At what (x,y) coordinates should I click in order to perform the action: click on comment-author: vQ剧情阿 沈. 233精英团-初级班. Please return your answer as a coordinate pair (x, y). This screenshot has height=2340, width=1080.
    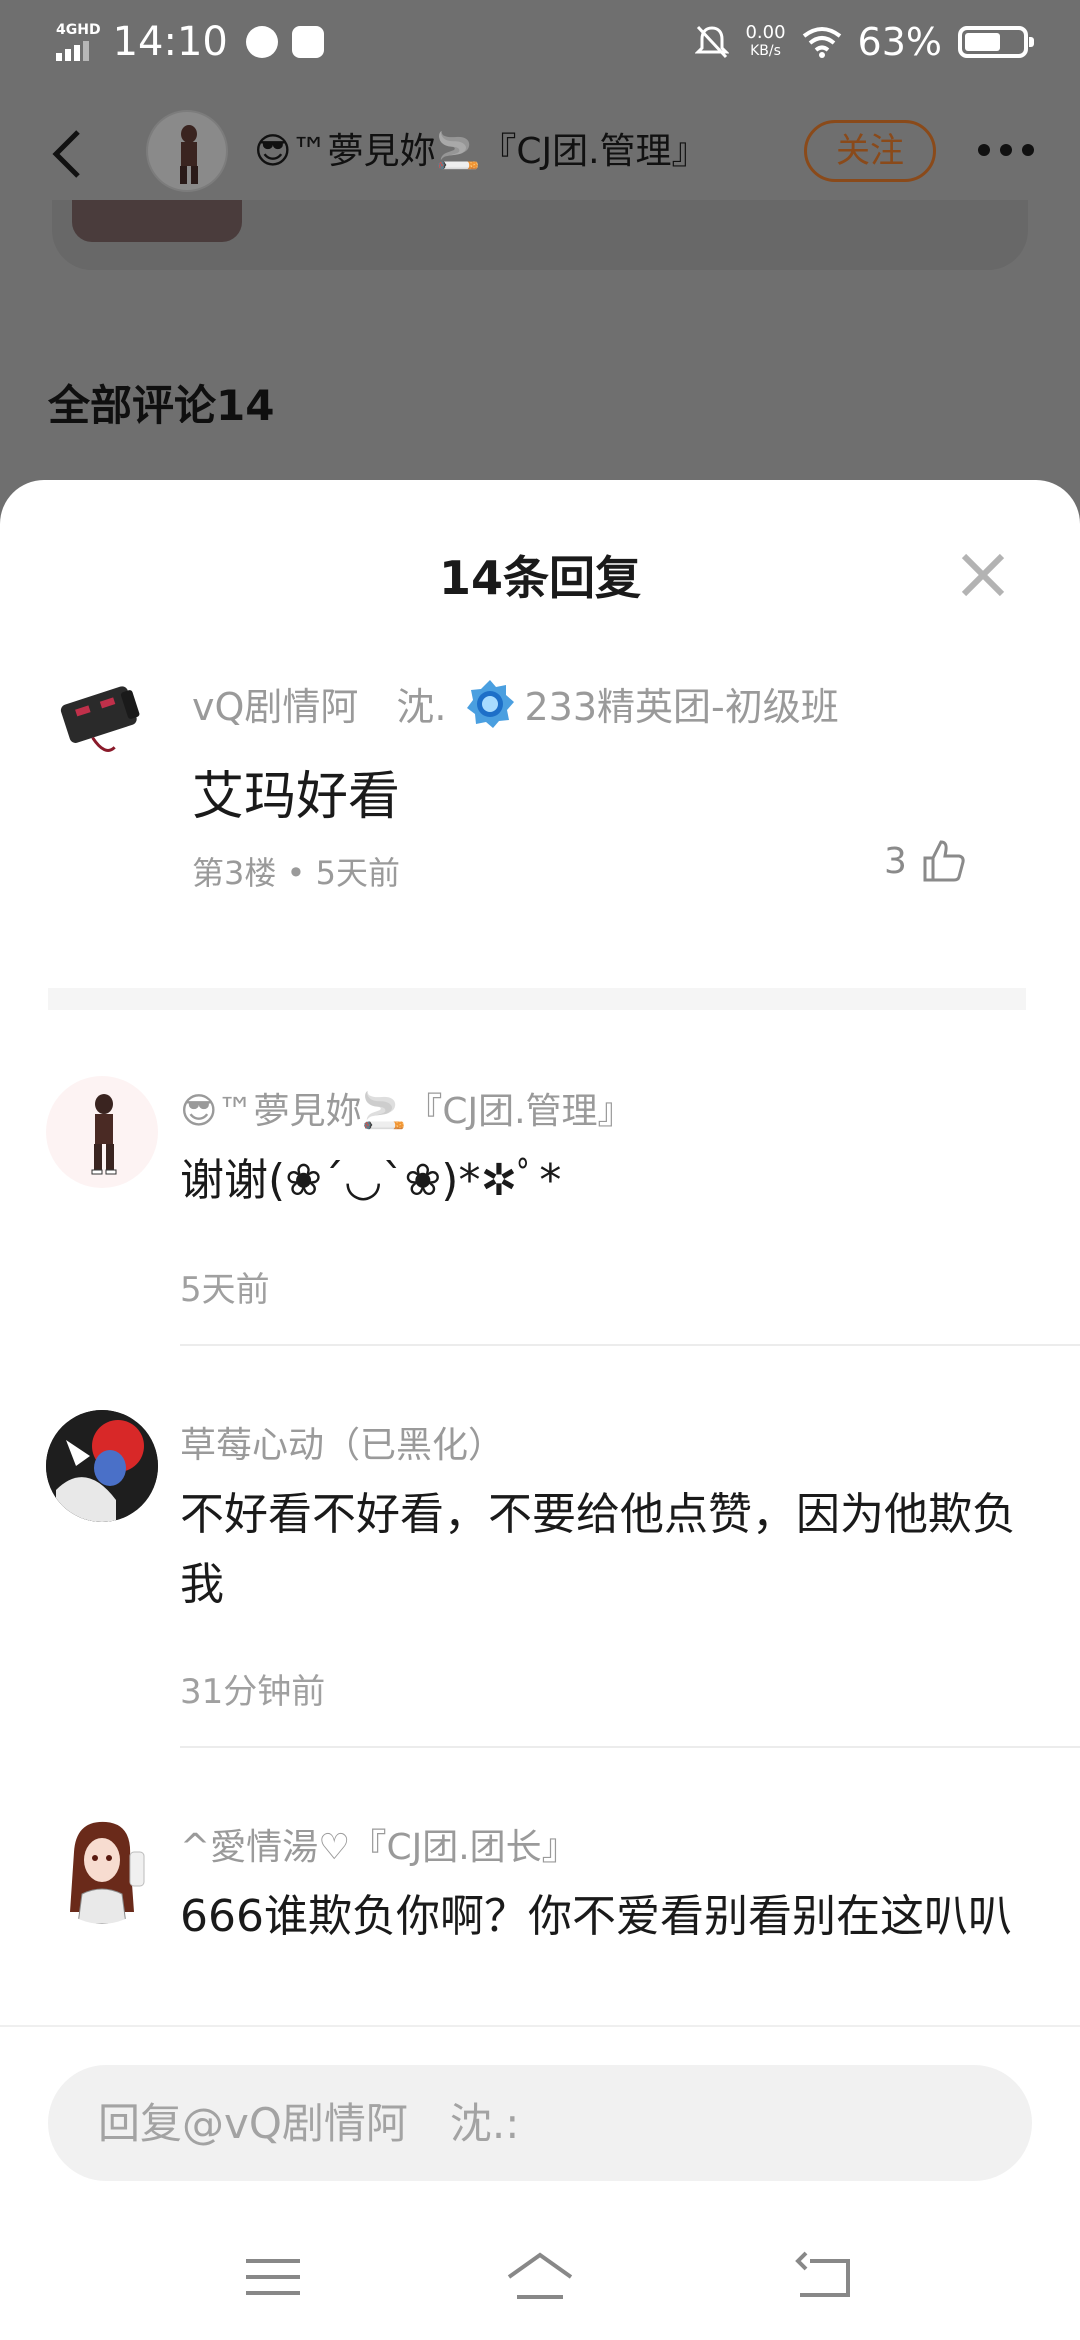
    Looking at the image, I should click on (515, 703).